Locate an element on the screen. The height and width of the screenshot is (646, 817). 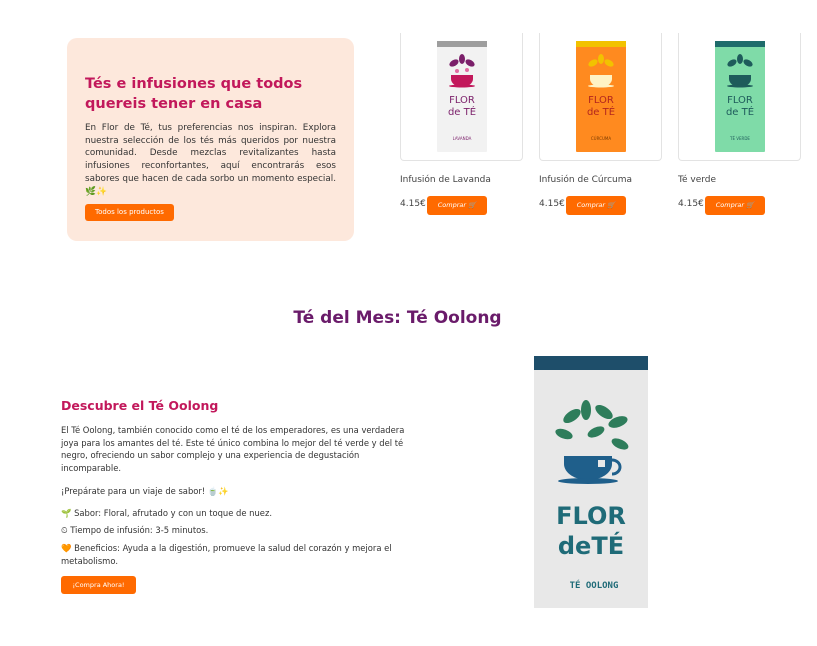
product-image: FLOR de TÉ CÚRCUMA is located at coordinates (600, 97).